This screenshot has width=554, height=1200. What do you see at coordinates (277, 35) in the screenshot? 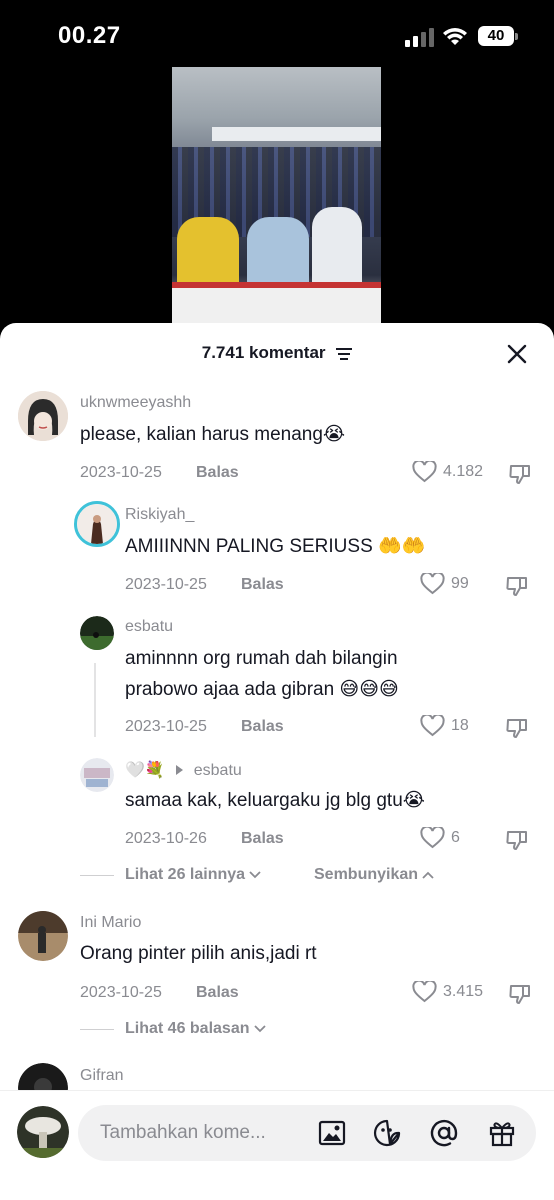
I see `status-bar: 00.27 40` at bounding box center [277, 35].